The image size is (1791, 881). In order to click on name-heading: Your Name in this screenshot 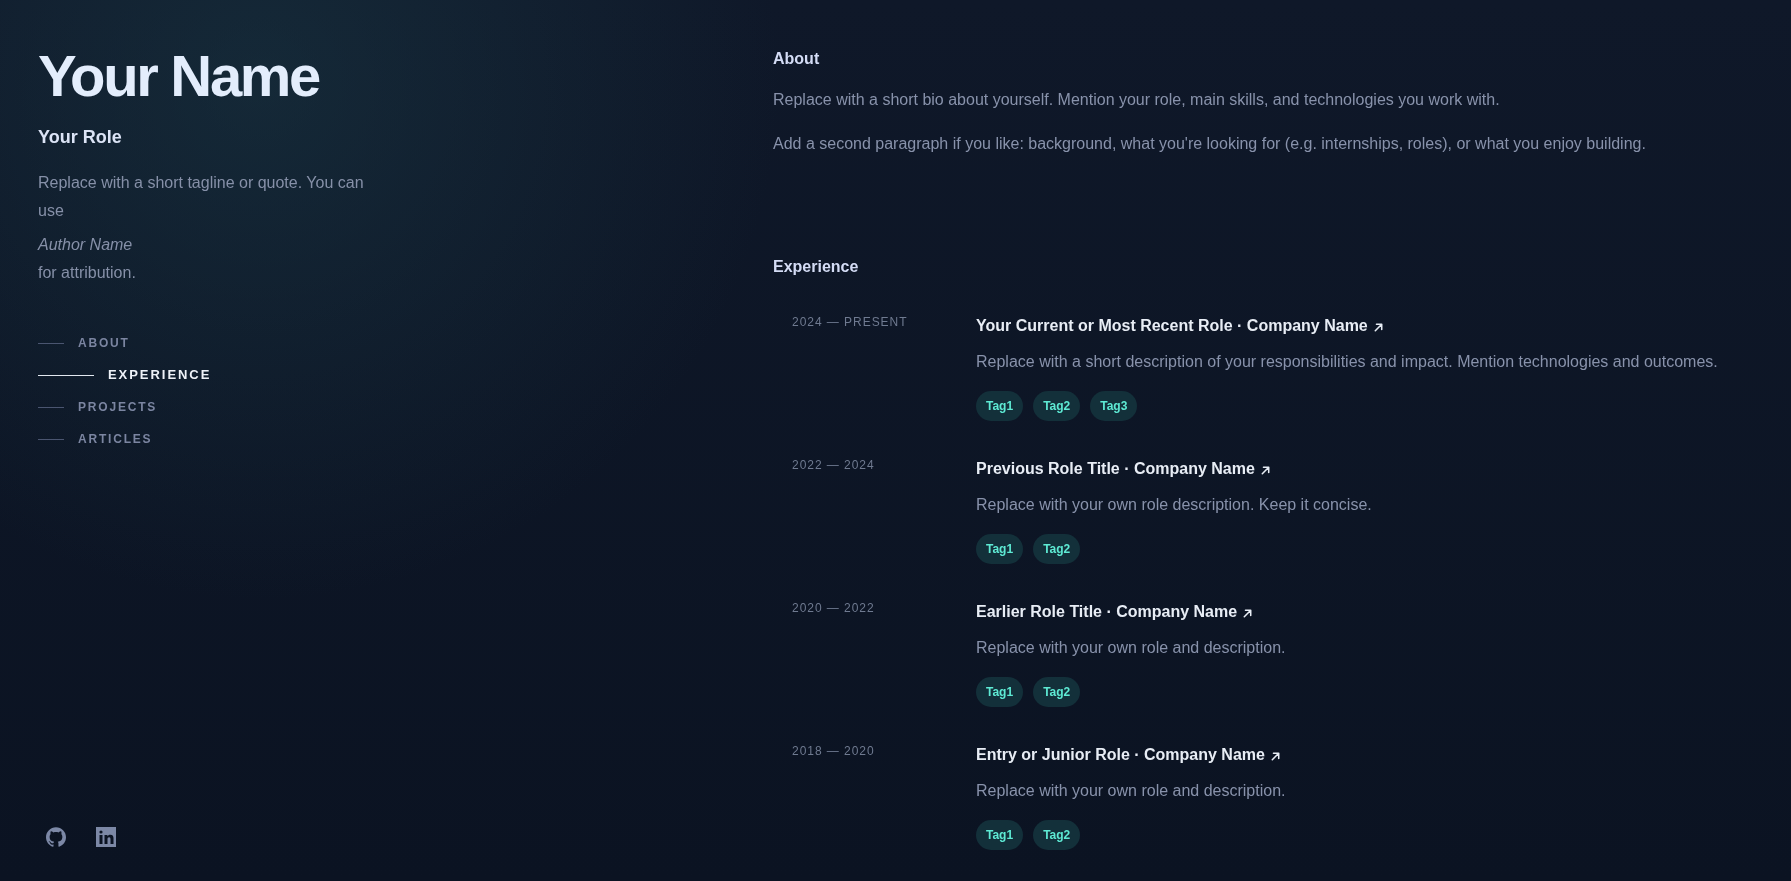, I will do `click(178, 76)`.